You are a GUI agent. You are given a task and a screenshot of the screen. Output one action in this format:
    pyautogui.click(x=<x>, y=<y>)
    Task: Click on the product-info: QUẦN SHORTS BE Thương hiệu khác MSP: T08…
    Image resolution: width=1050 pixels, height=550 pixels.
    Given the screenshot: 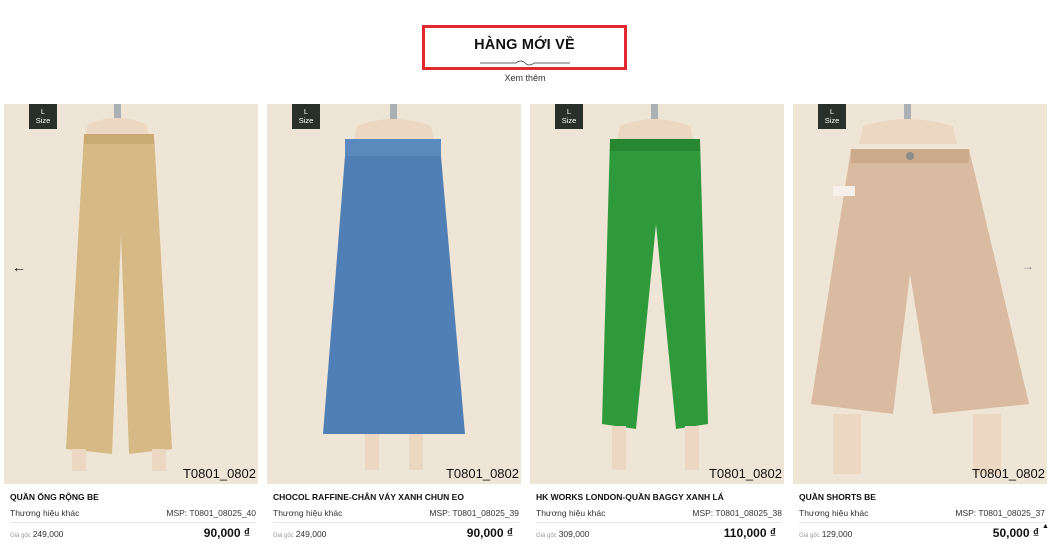 What is the action you would take?
    pyautogui.click(x=922, y=516)
    